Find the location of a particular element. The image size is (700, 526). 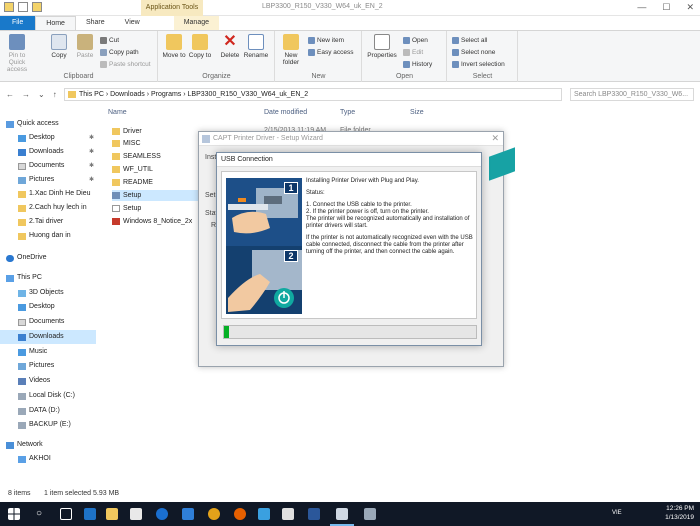

paste-button: Paste is located at coordinates (85, 46).